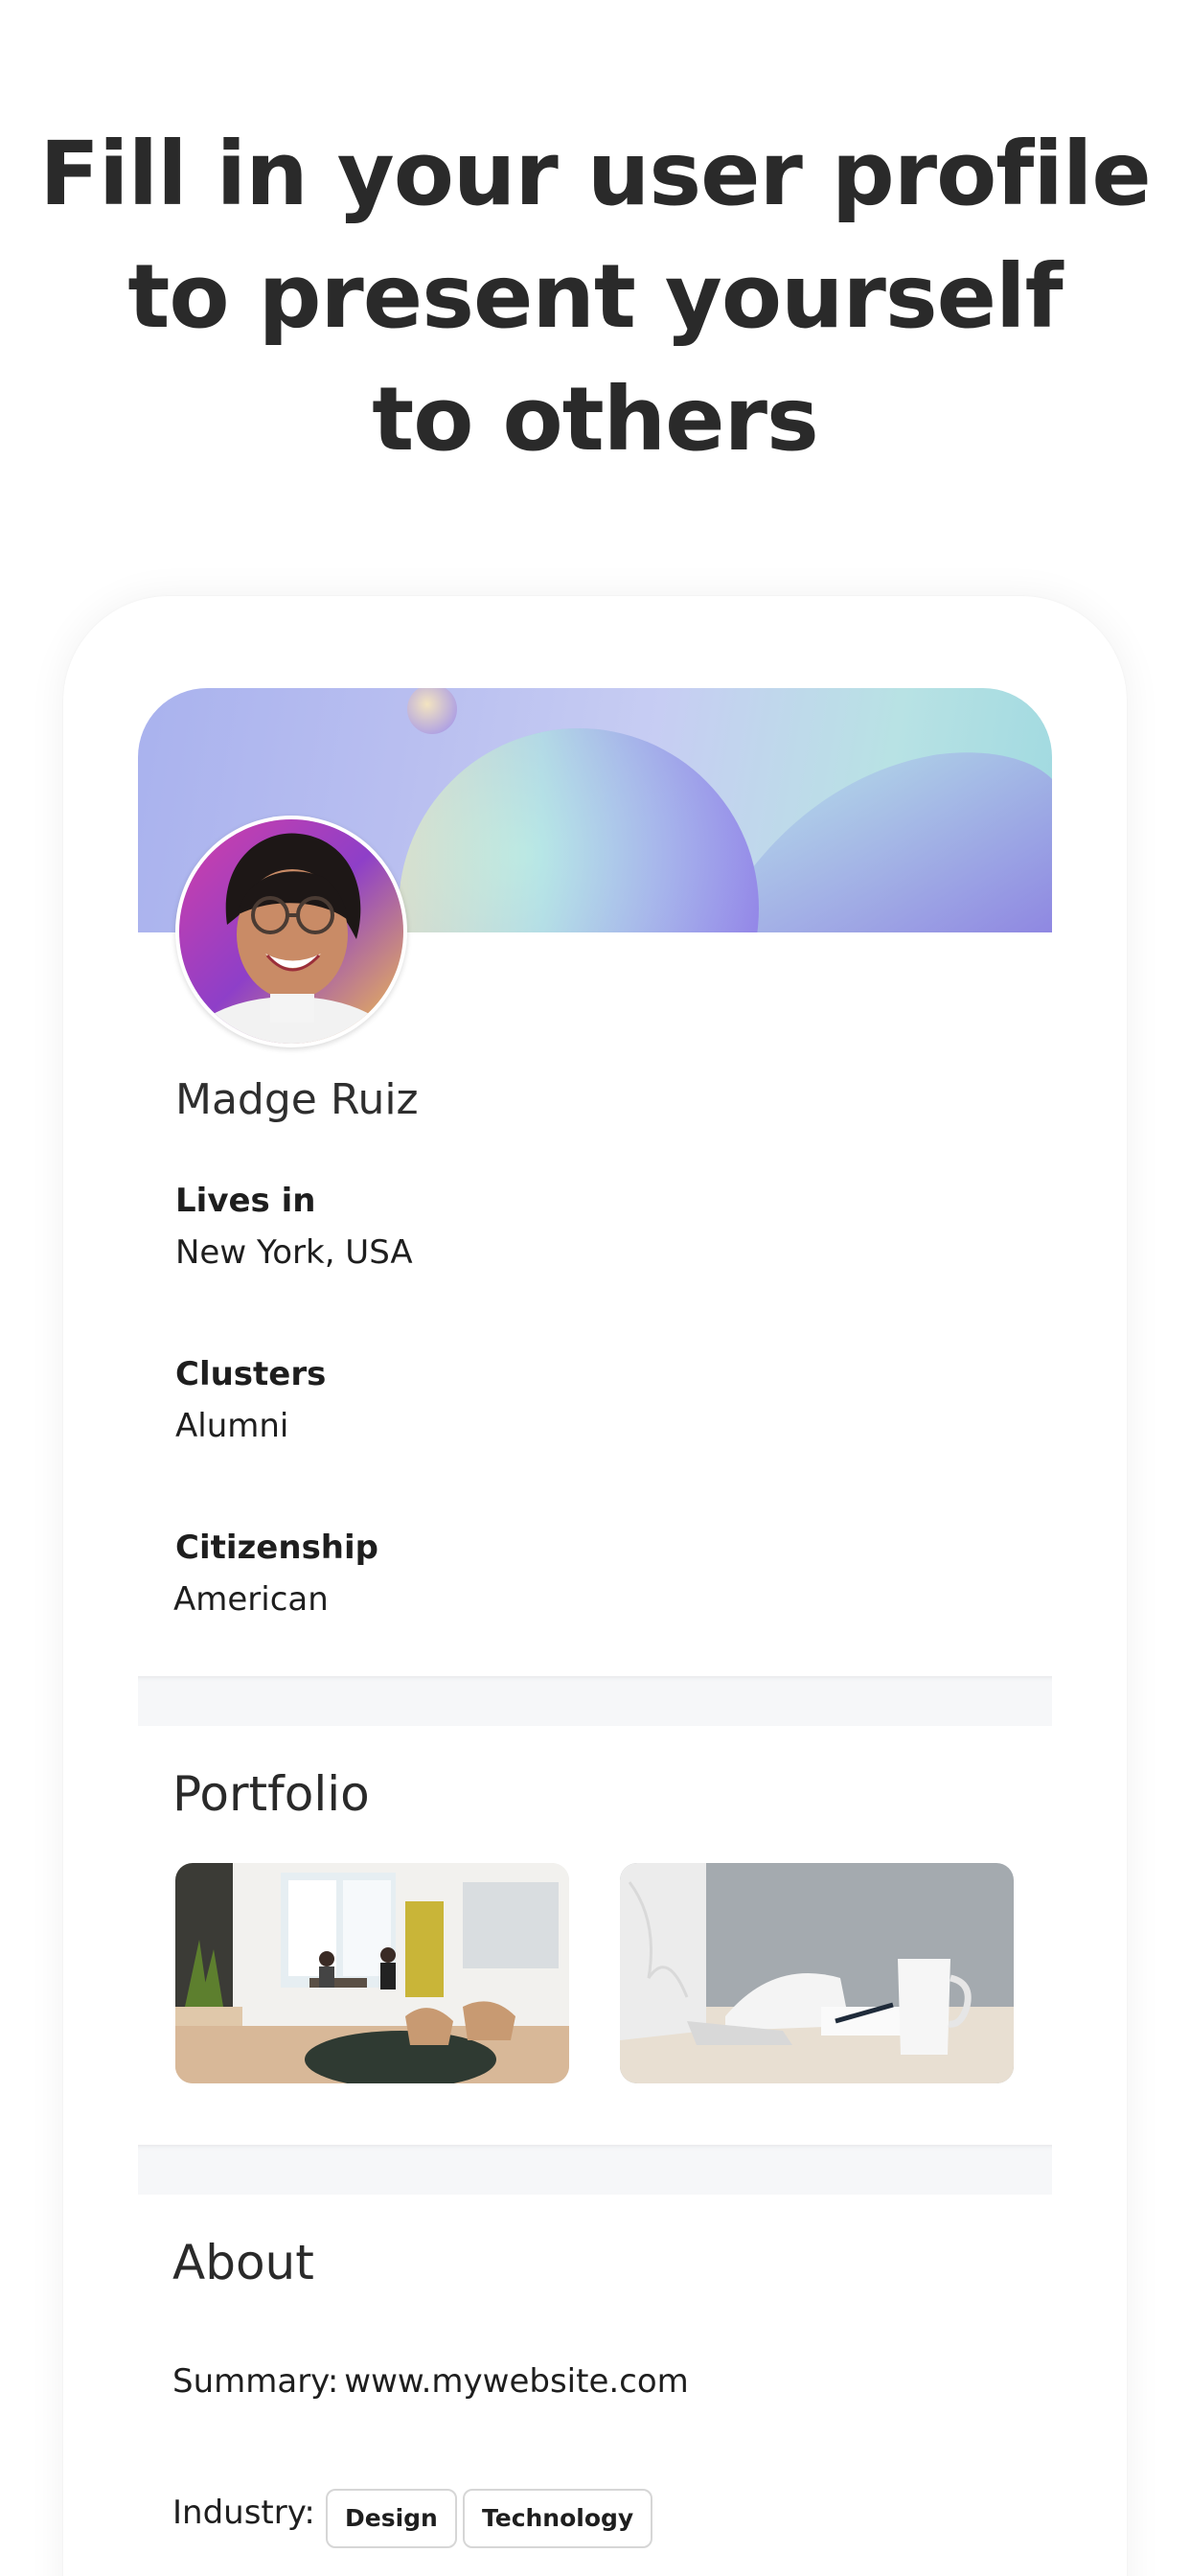 The height and width of the screenshot is (2576, 1190). Describe the element at coordinates (277, 1548) in the screenshot. I see `citizenship-label: Citizenship` at that location.